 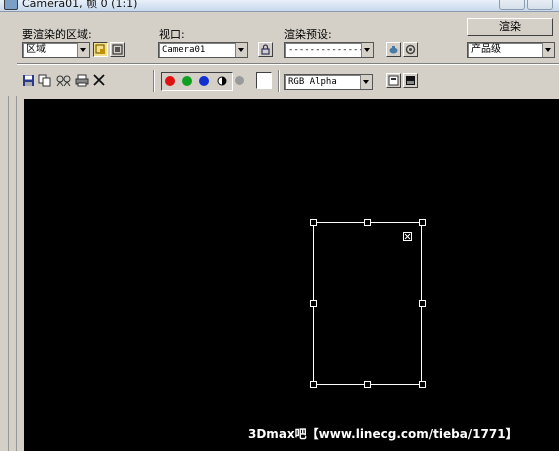 I want to click on edit-region-button, so click(x=100, y=49).